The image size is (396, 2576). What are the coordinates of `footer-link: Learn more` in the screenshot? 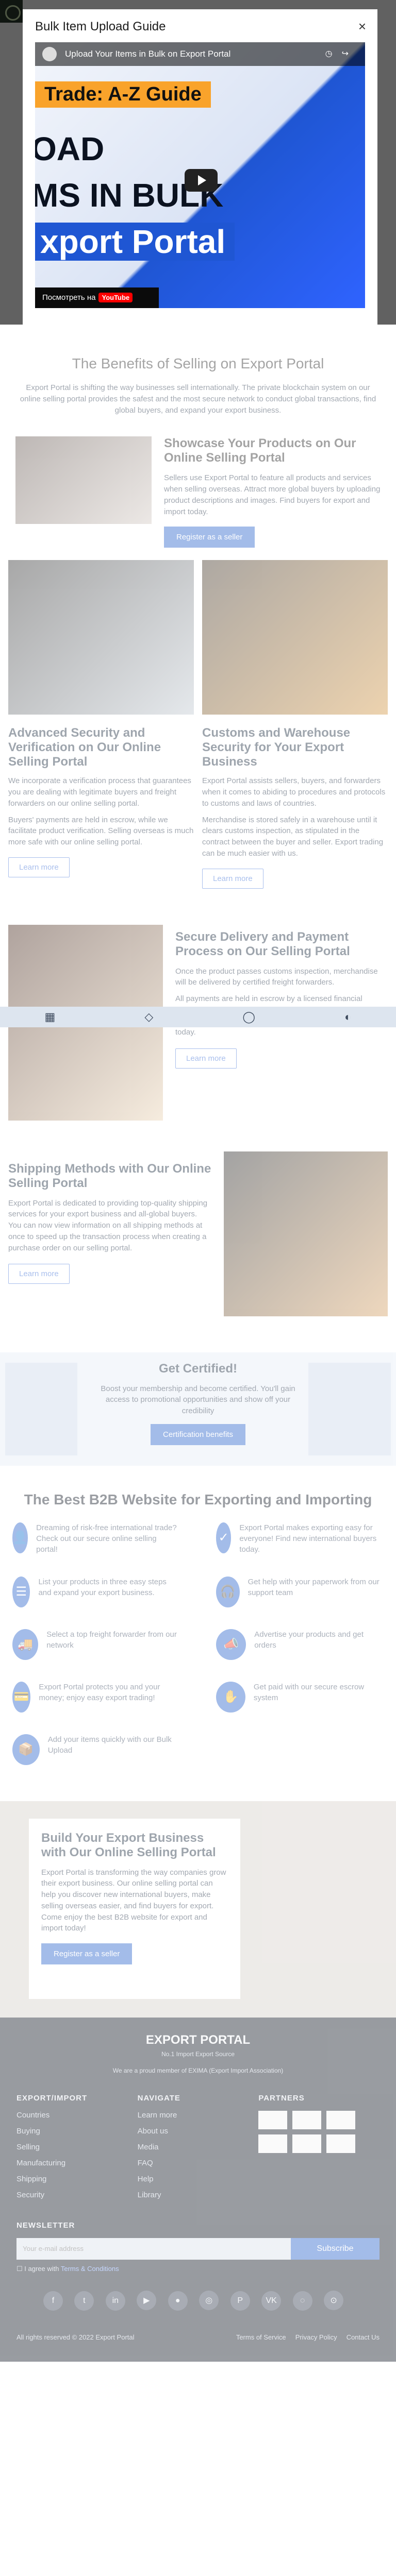 It's located at (198, 2115).